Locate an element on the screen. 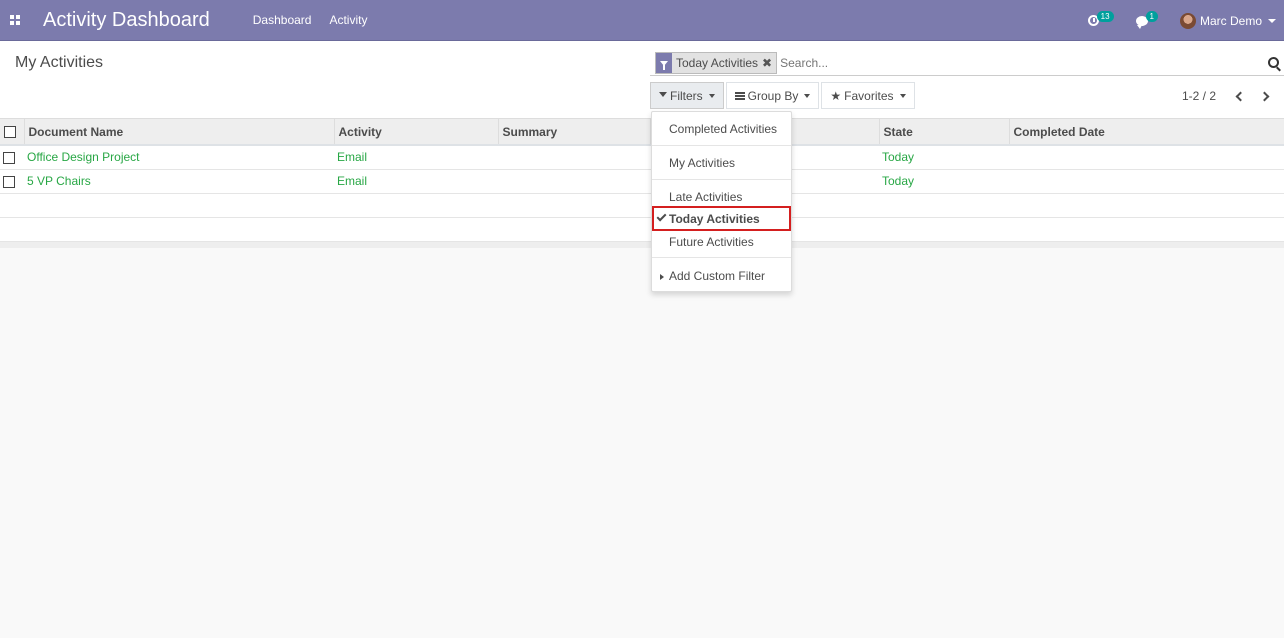 The width and height of the screenshot is (1284, 638). column-document-name: Document Name is located at coordinates (179, 132).